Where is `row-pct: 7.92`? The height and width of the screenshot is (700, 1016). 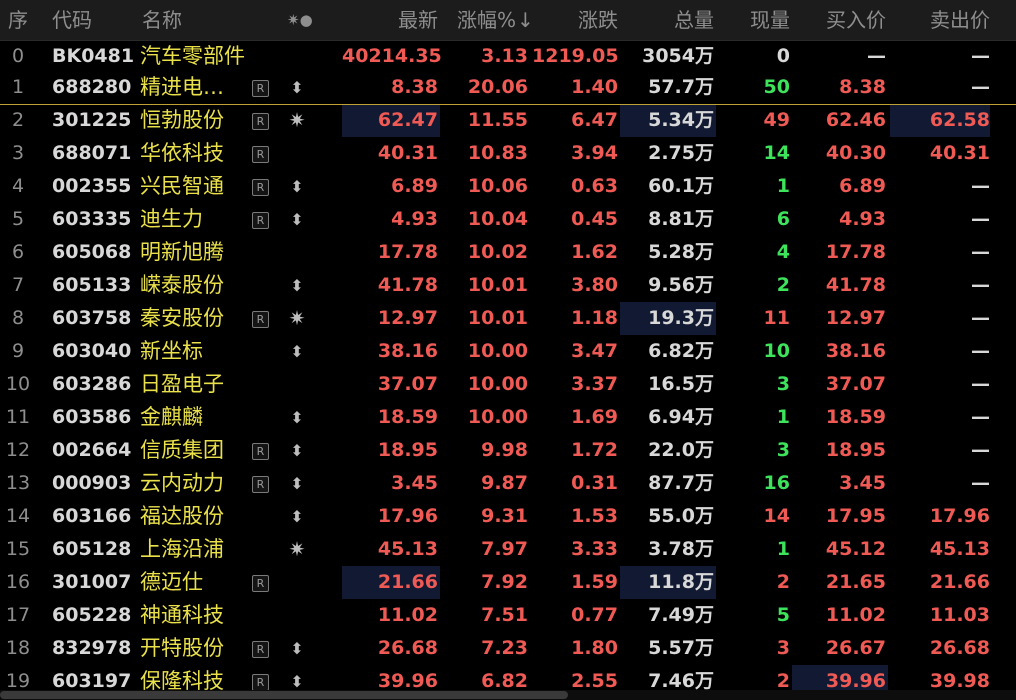 row-pct: 7.92 is located at coordinates (504, 582).